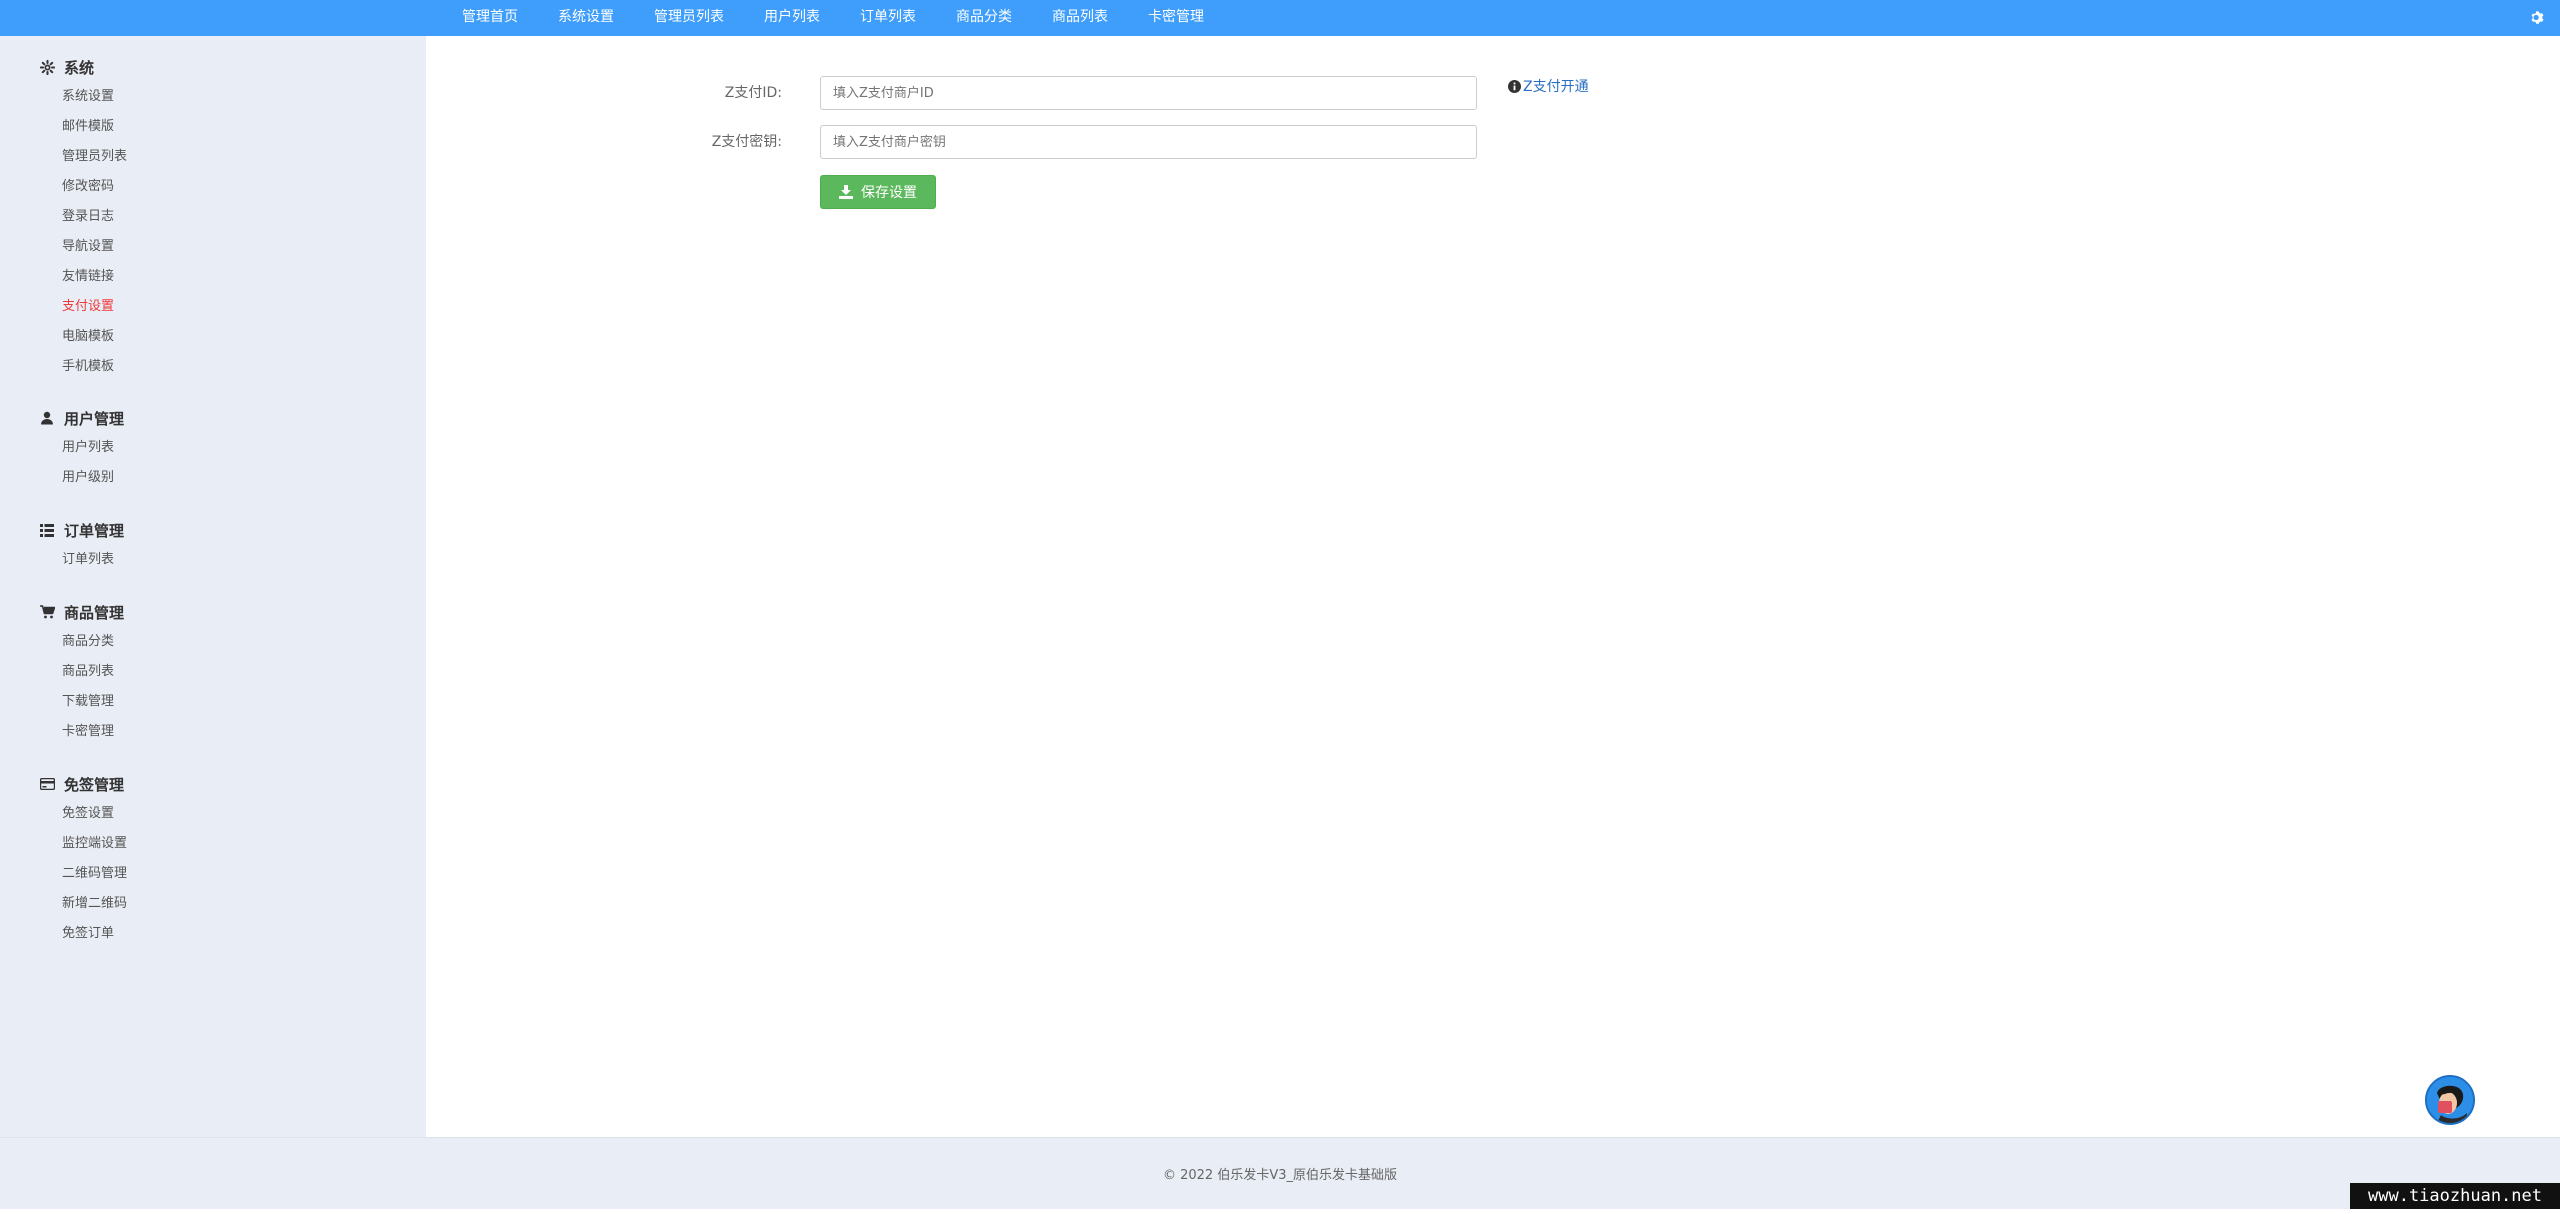  I want to click on watermark: www.tiaozhuan.net, so click(2455, 1196).